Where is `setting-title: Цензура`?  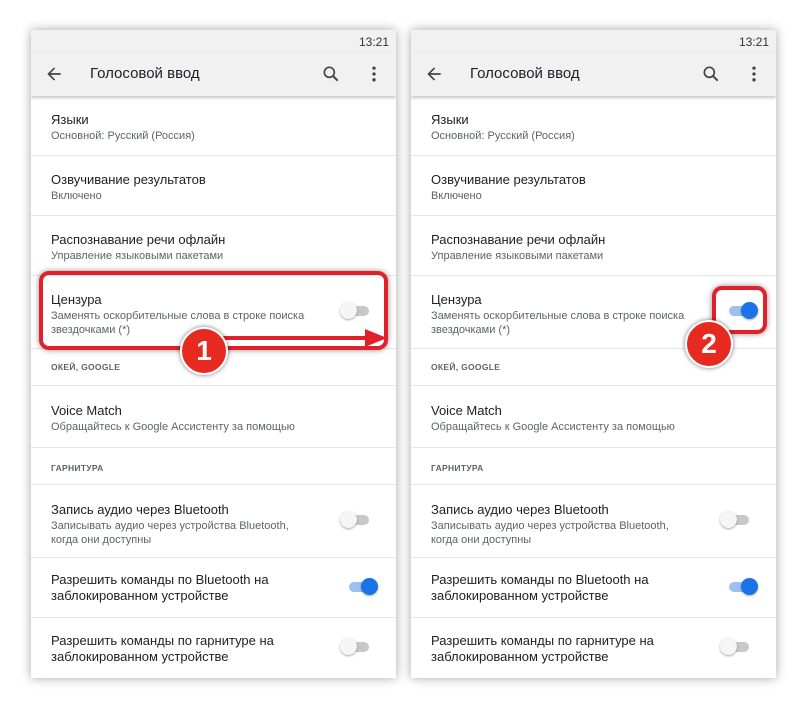
setting-title: Цензура is located at coordinates (456, 299).